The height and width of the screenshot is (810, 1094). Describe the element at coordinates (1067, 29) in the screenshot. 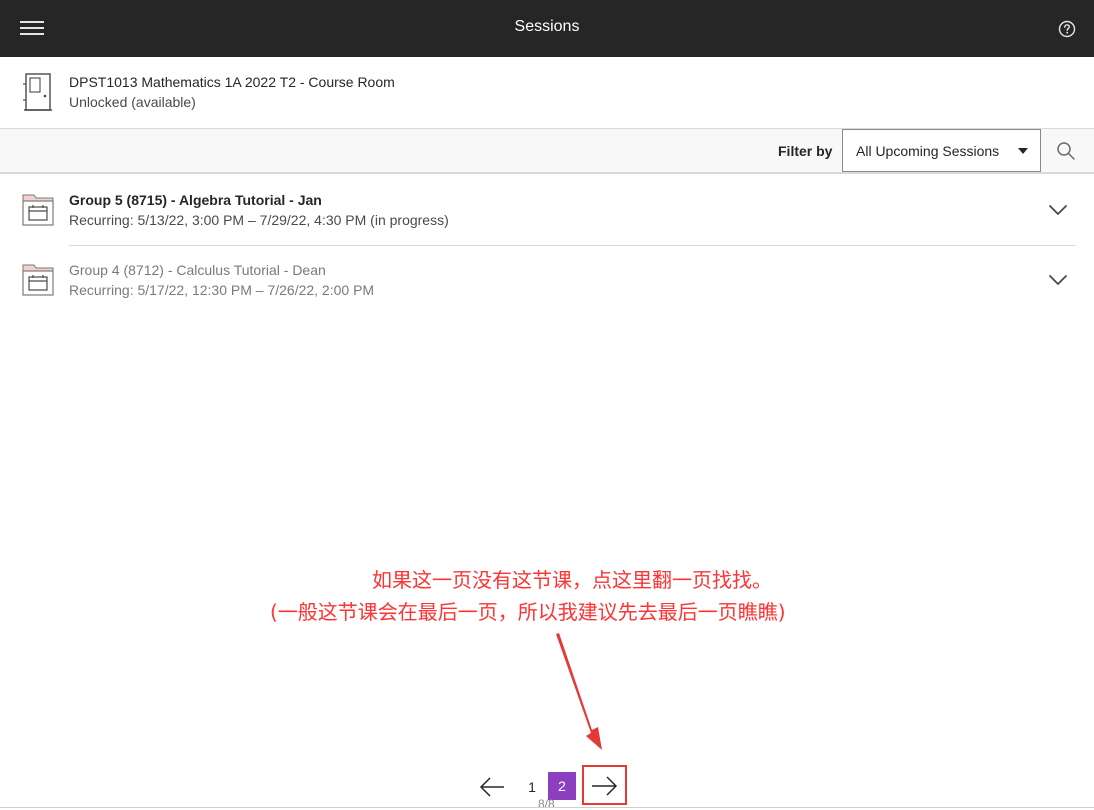

I see `help-question-icon` at that location.